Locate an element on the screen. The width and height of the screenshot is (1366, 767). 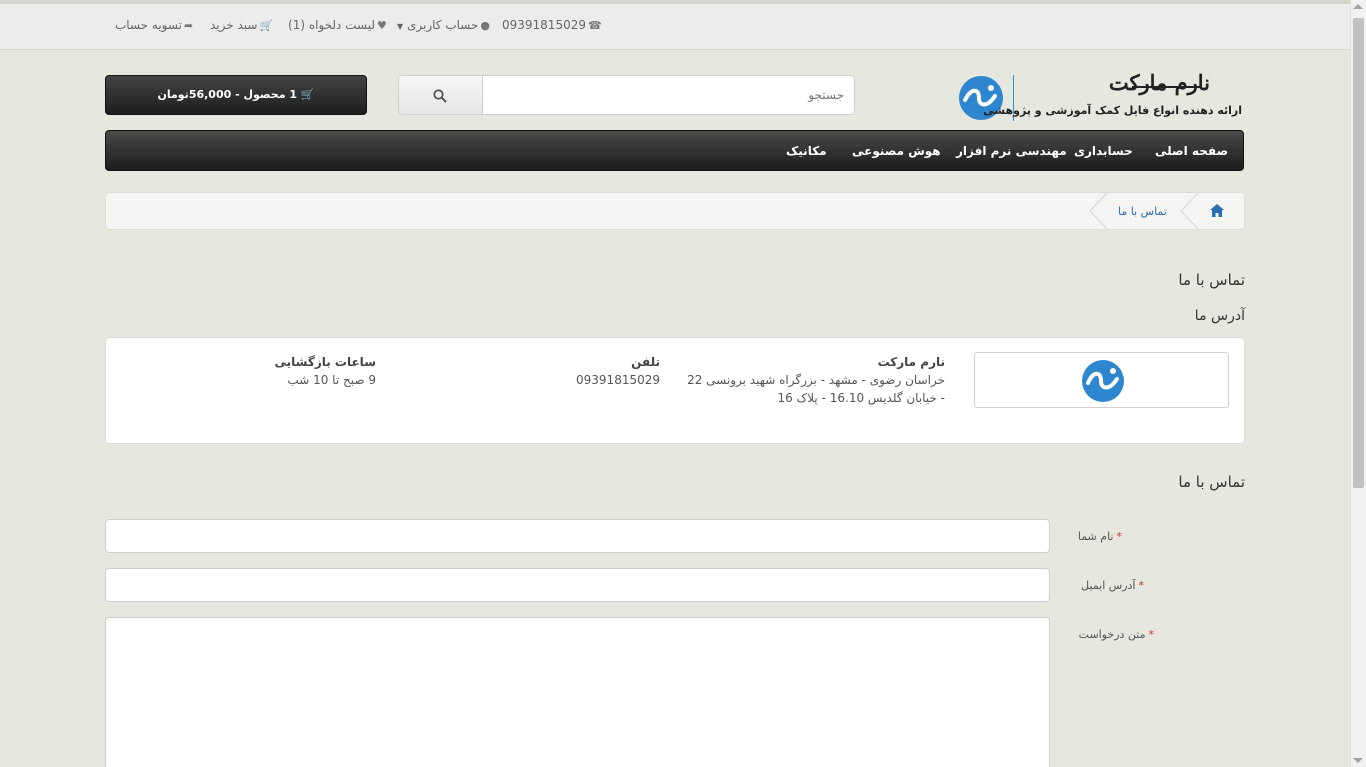
search-box is located at coordinates (626, 95).